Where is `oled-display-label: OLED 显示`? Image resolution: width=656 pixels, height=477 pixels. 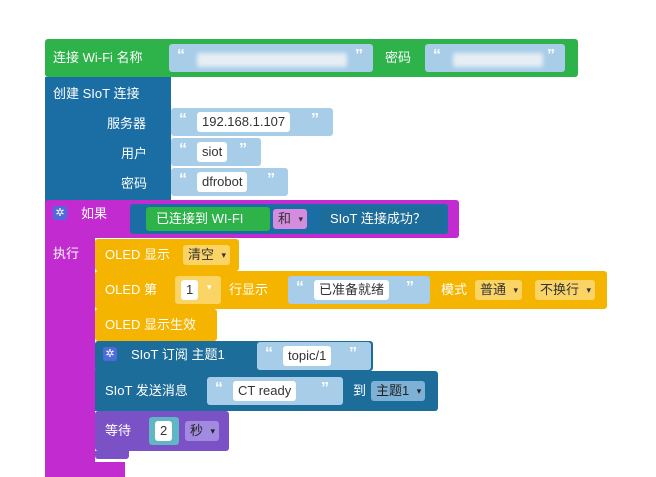 oled-display-label: OLED 显示 is located at coordinates (138, 254).